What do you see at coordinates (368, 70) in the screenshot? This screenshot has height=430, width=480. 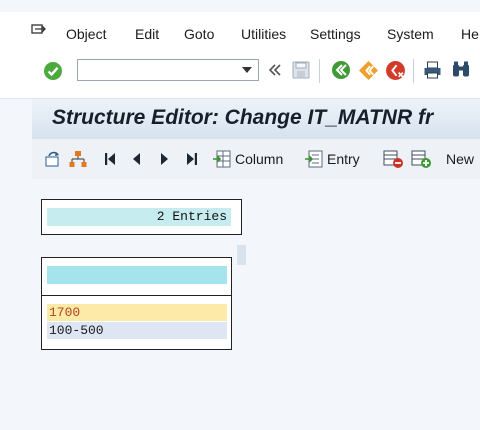 I see `exit-icon` at bounding box center [368, 70].